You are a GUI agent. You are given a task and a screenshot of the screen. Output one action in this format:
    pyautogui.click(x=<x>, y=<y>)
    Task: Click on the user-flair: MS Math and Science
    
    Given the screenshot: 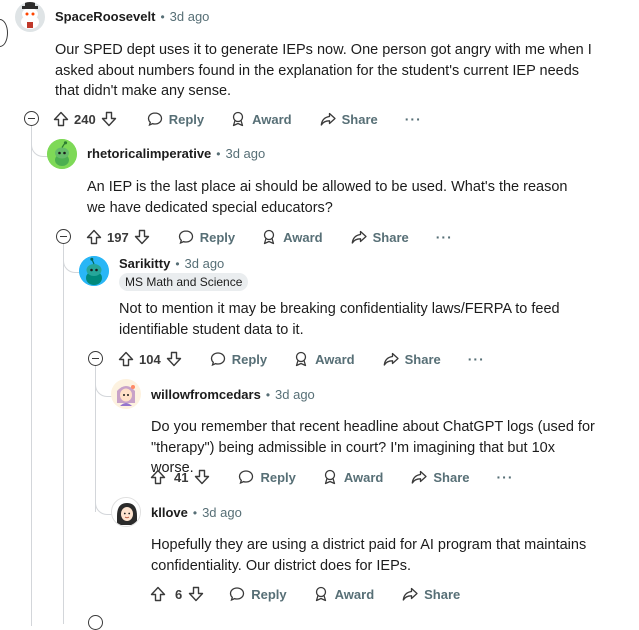 What is the action you would take?
    pyautogui.click(x=184, y=282)
    